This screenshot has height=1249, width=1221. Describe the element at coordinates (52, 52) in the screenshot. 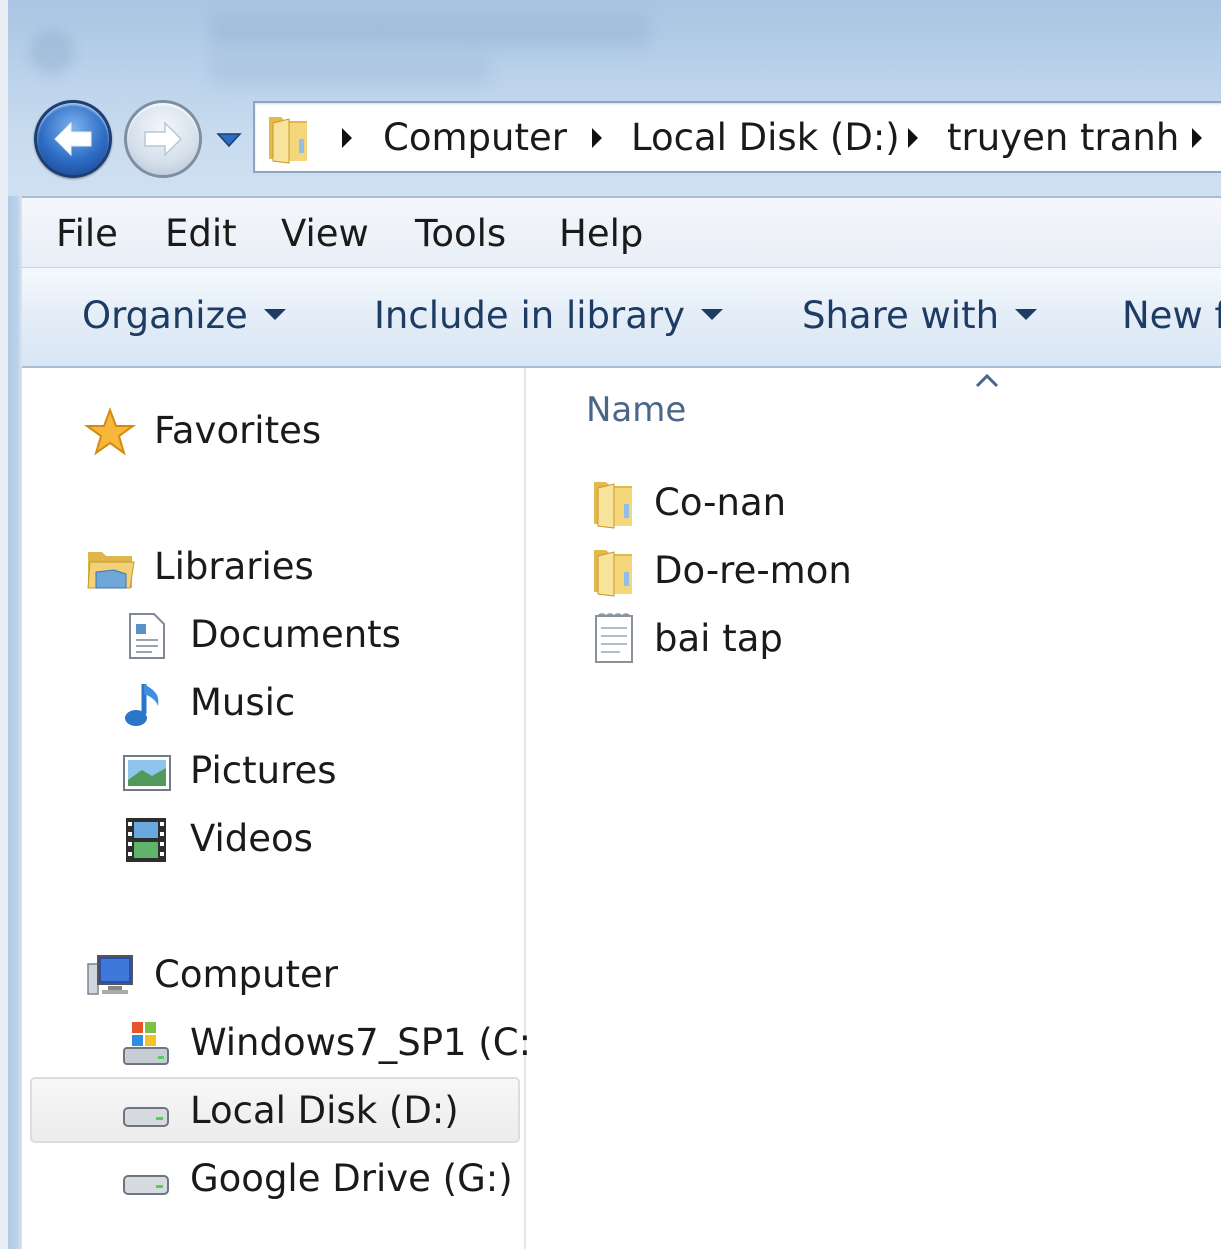

I see `blurred-window-icon` at that location.